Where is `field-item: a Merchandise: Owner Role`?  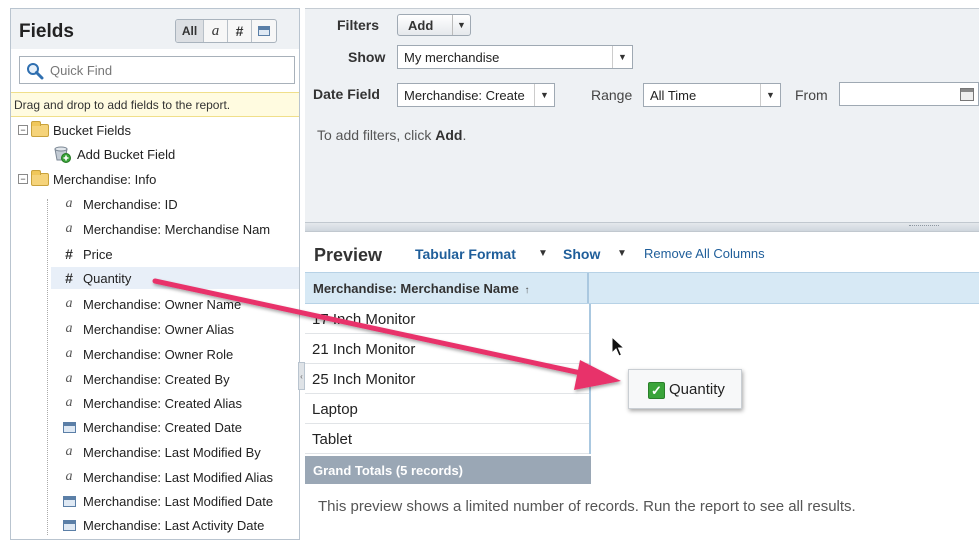 field-item: a Merchandise: Owner Role is located at coordinates (147, 354).